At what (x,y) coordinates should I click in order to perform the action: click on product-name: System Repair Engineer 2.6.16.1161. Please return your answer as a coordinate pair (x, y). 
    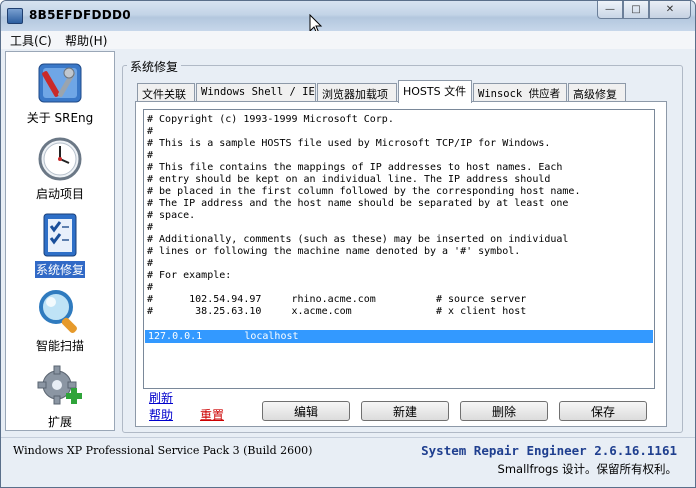
    Looking at the image, I should click on (549, 450).